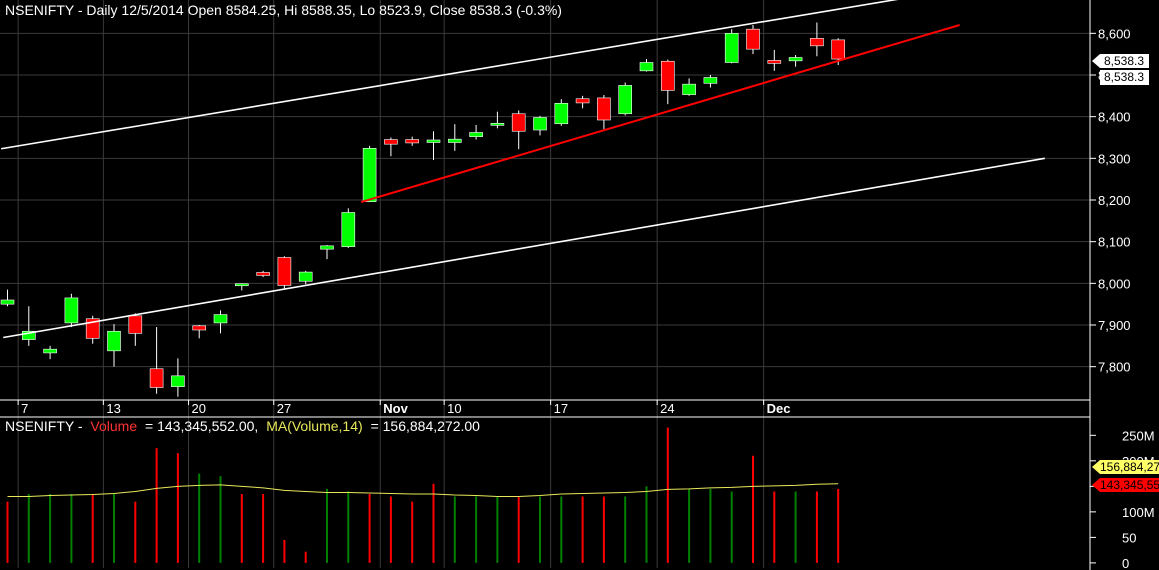 The height and width of the screenshot is (570, 1159). I want to click on x-tick-label: Dec, so click(779, 408).